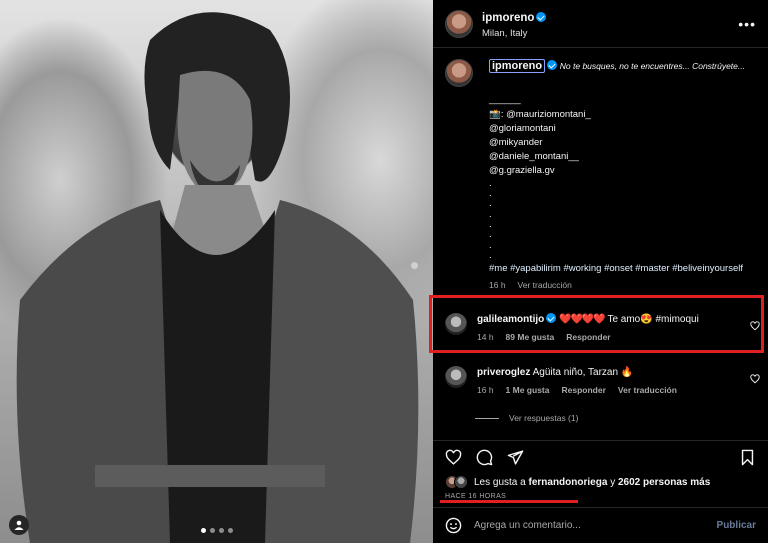  I want to click on likes-user: fernandonoriega, so click(568, 482).